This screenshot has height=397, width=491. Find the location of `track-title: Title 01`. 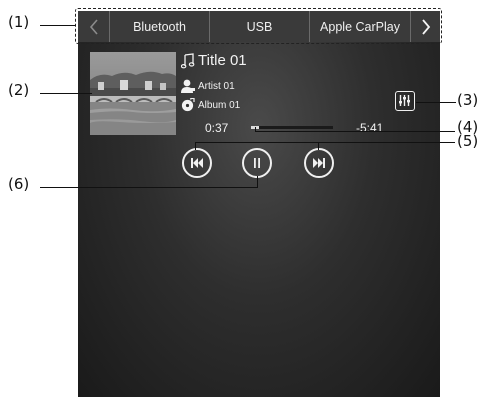

track-title: Title 01 is located at coordinates (222, 60).